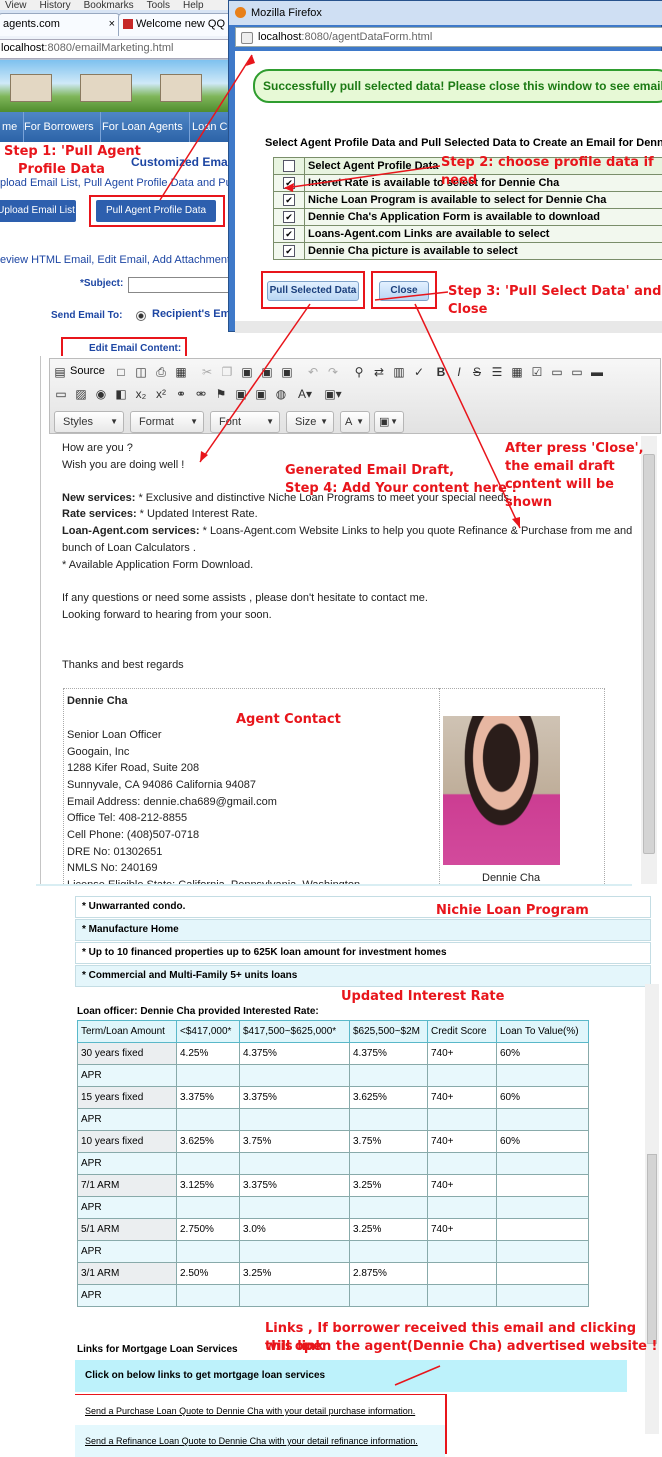 The width and height of the screenshot is (662, 1457). What do you see at coordinates (60, 24) in the screenshot?
I see `tab-agents: agents.com ×` at bounding box center [60, 24].